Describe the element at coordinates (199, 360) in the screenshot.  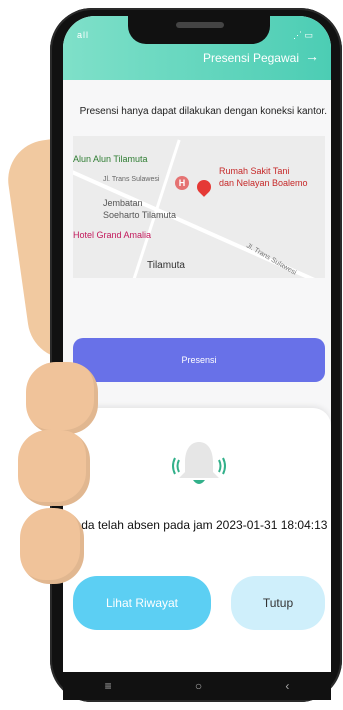
I see `presensi-button: Presensi` at that location.